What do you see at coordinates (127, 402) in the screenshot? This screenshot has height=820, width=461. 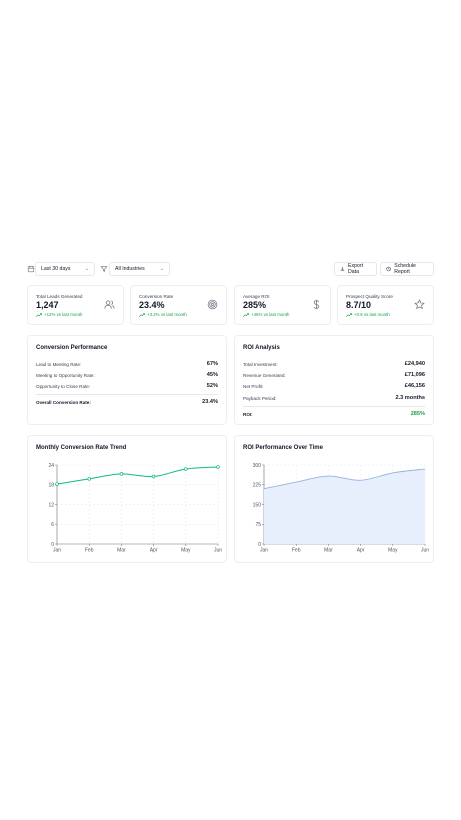 I see `overall-row: Overall Conversion Rate: 23.4%` at bounding box center [127, 402].